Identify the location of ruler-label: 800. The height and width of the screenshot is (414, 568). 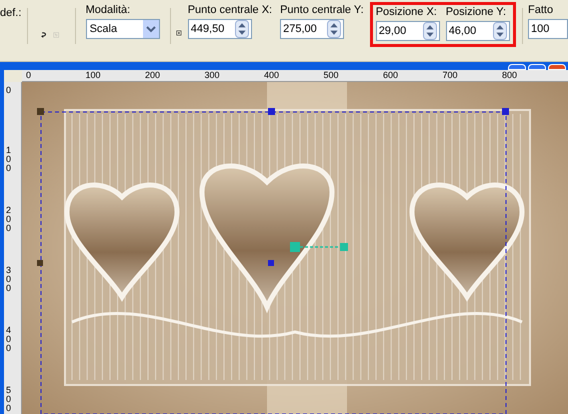
(510, 75).